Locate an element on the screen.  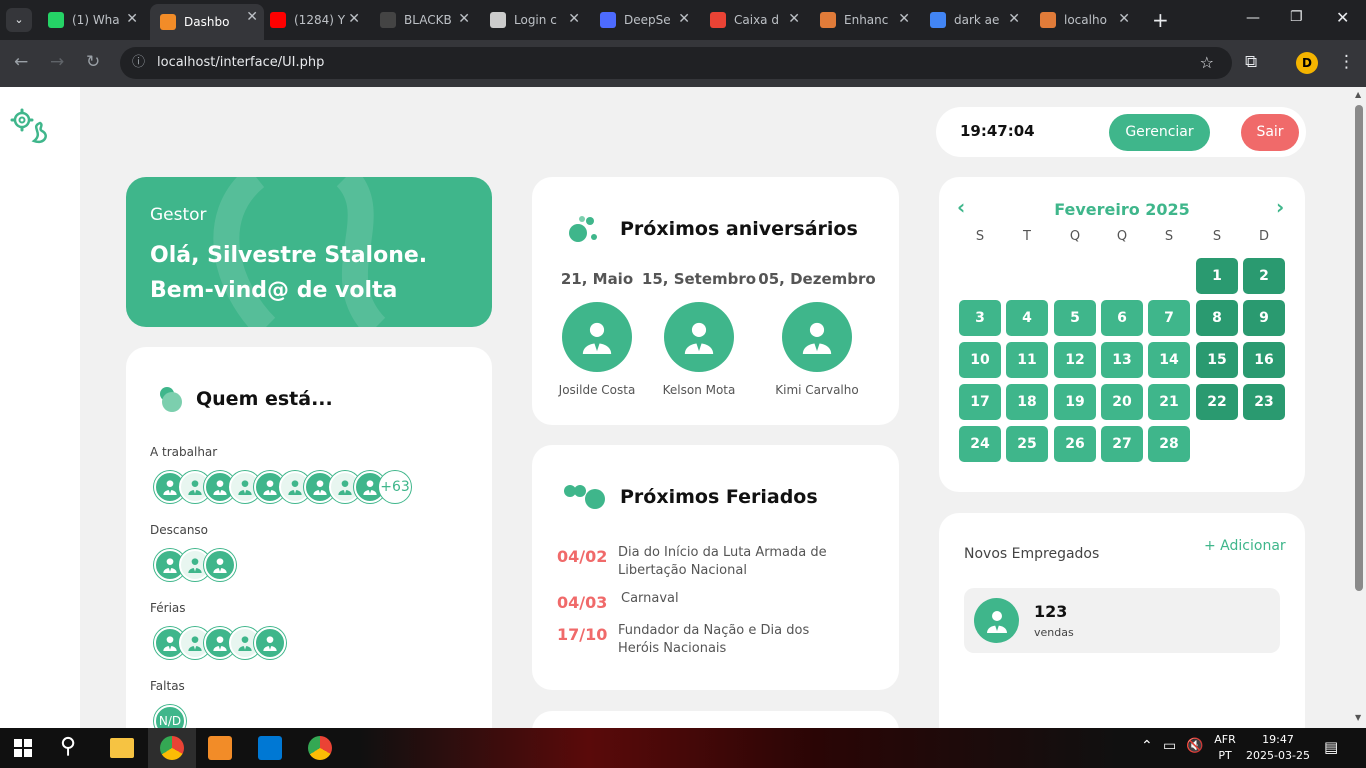
calendar-day: 6 is located at coordinates (1122, 318).